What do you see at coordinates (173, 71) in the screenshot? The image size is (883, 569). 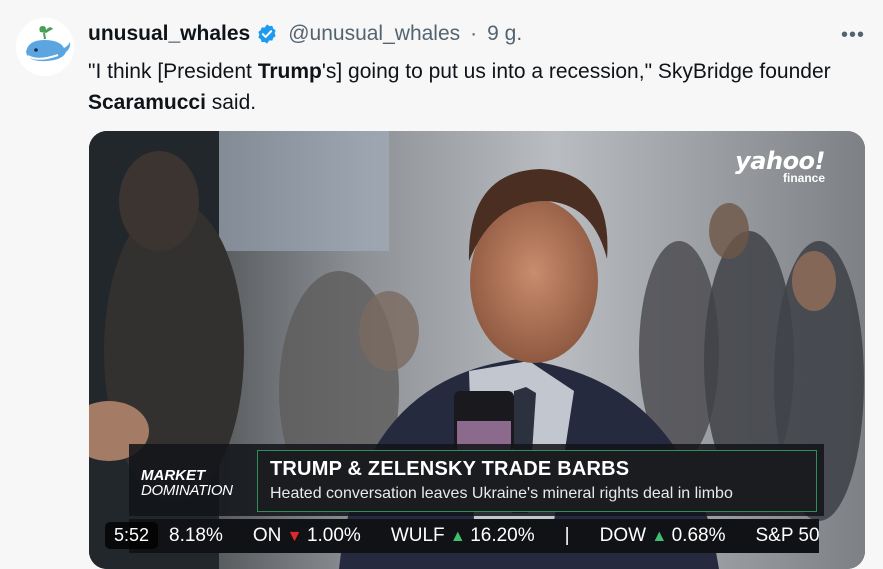 I see `text-part: "I think [President` at bounding box center [173, 71].